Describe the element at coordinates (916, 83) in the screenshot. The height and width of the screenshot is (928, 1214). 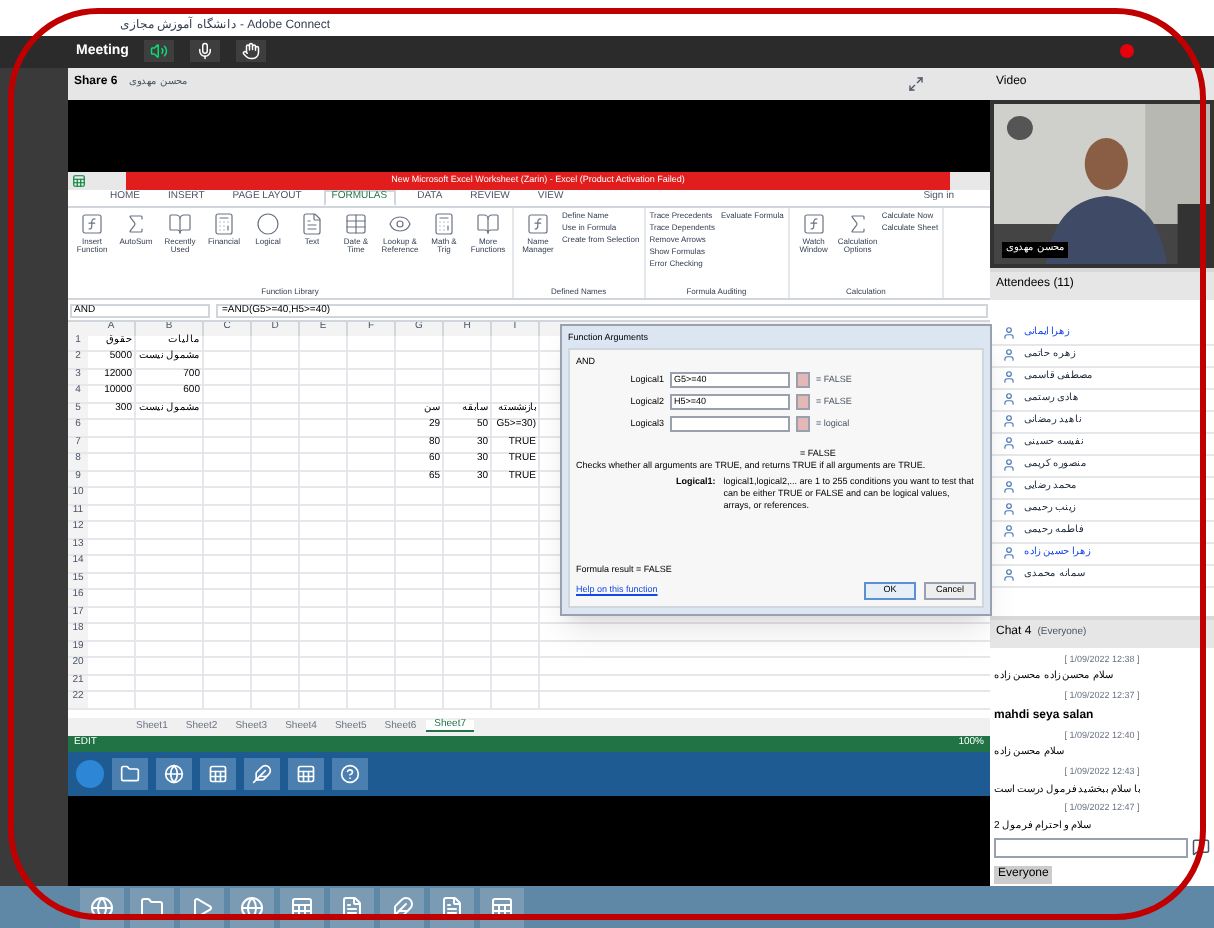
I see `fullscreen-icon` at that location.